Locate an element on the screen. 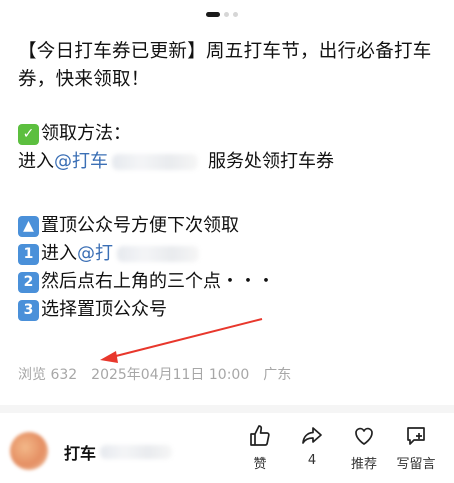  annotation-arrow-head is located at coordinates (109, 357).